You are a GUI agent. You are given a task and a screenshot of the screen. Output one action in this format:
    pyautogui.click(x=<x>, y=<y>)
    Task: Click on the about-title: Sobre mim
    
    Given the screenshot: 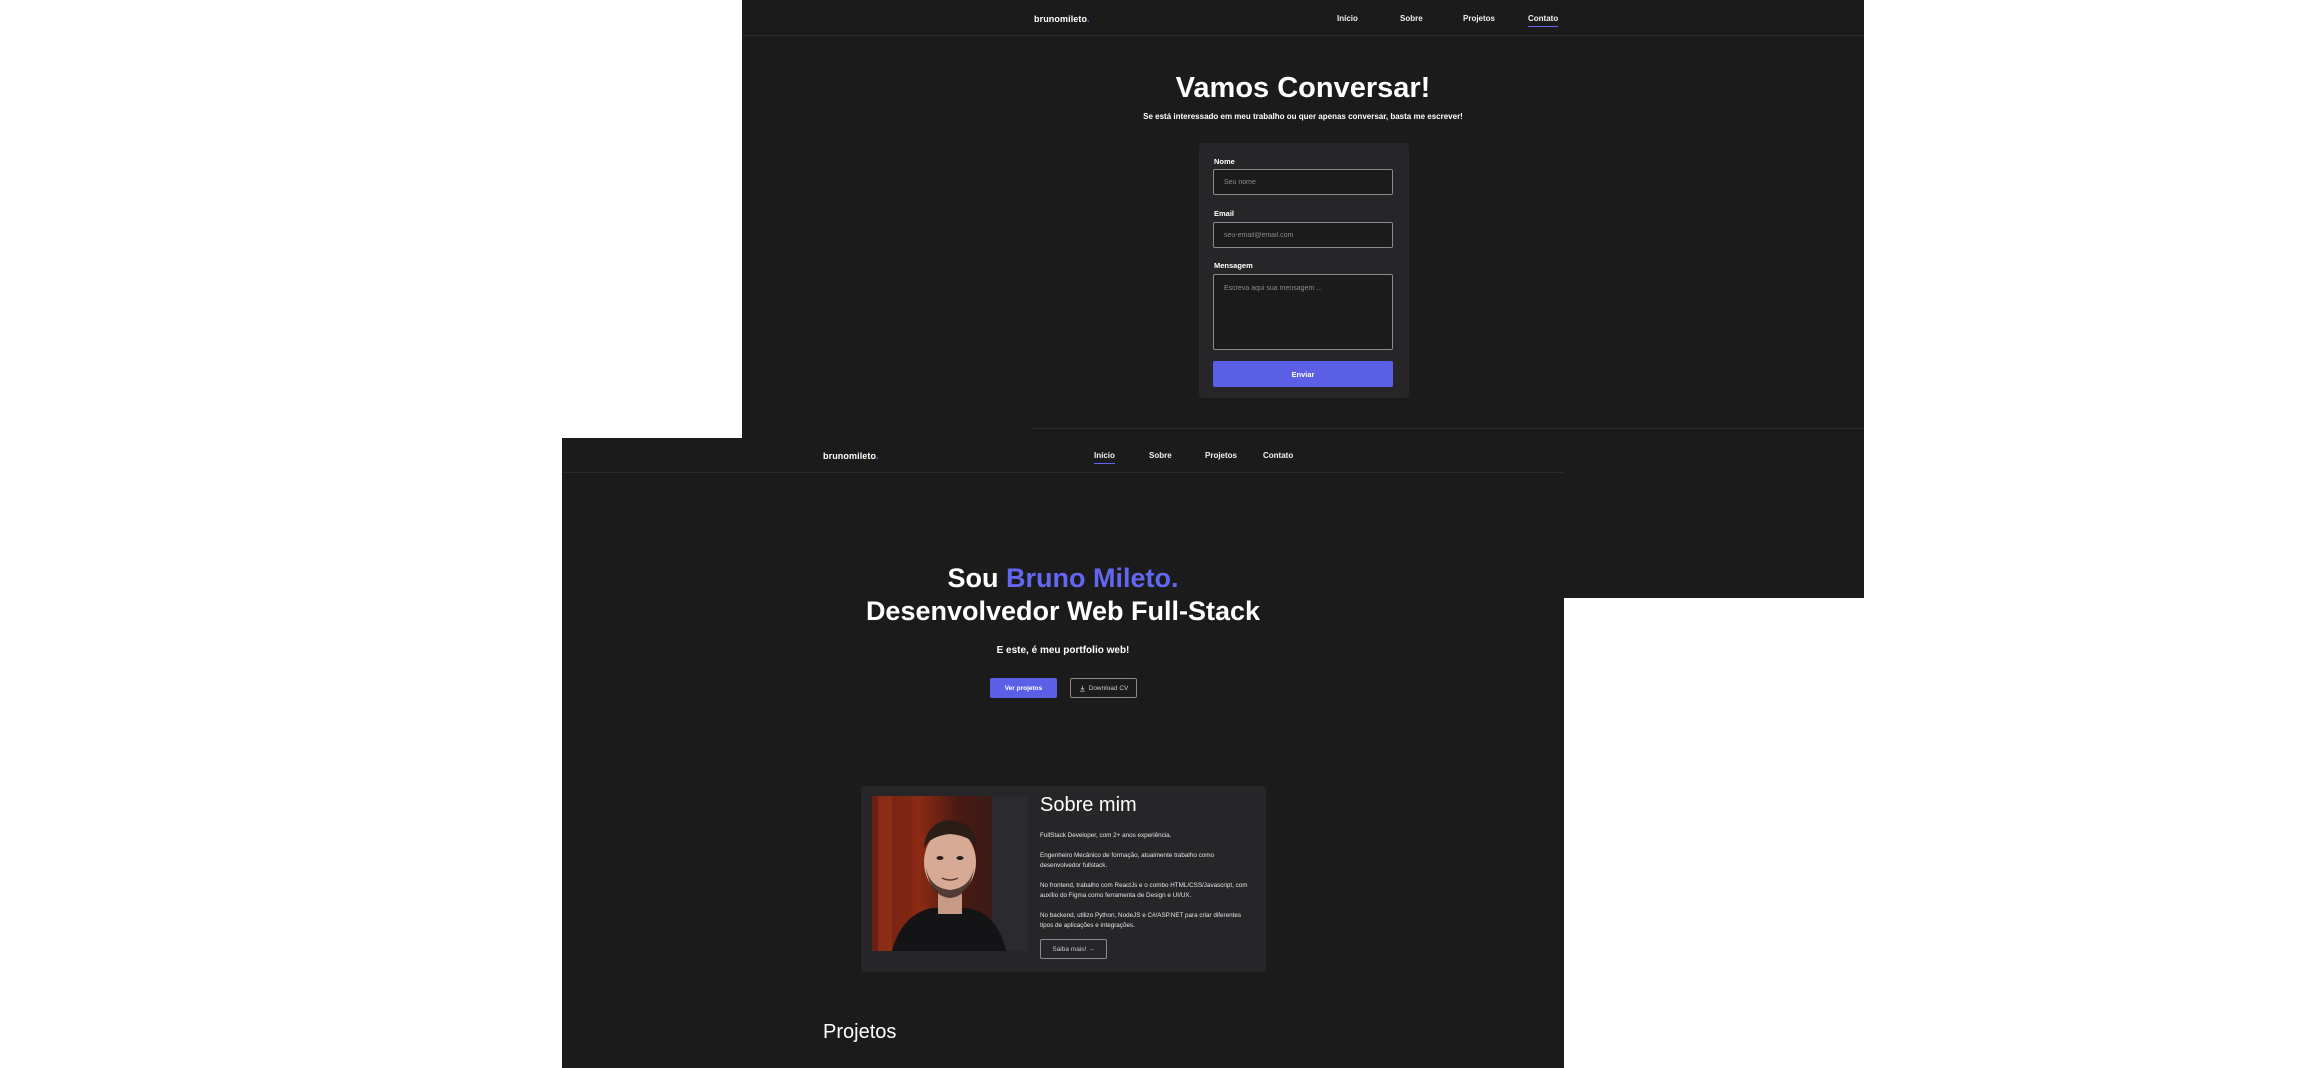 What is the action you would take?
    pyautogui.click(x=1088, y=805)
    